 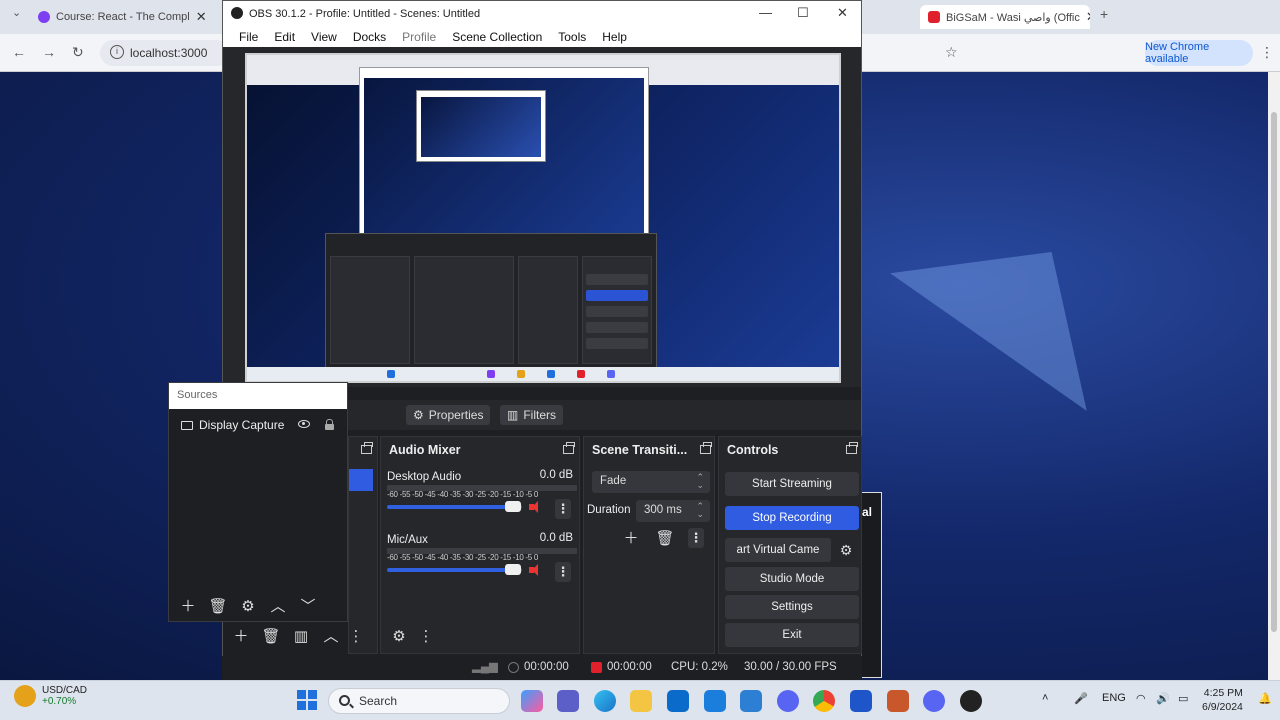 I want to click on menu-file: File, so click(x=248, y=37).